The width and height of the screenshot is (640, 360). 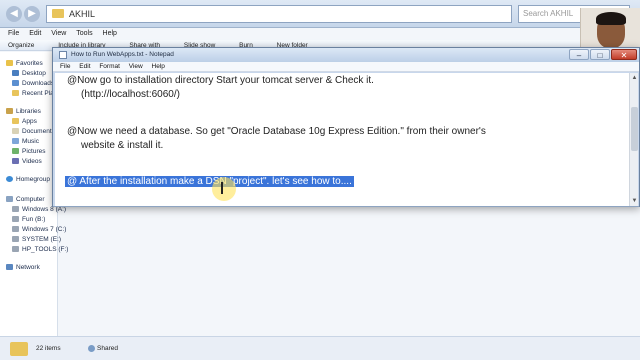 I want to click on sidebar-item-downloads: Downloads, so click(x=33, y=83).